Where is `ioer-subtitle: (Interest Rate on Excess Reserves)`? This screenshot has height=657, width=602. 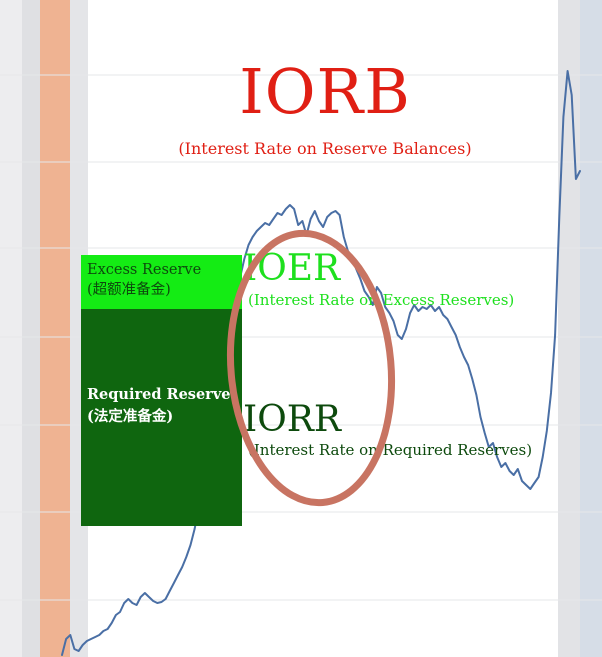 ioer-subtitle: (Interest Rate on Excess Reserves) is located at coordinates (381, 300).